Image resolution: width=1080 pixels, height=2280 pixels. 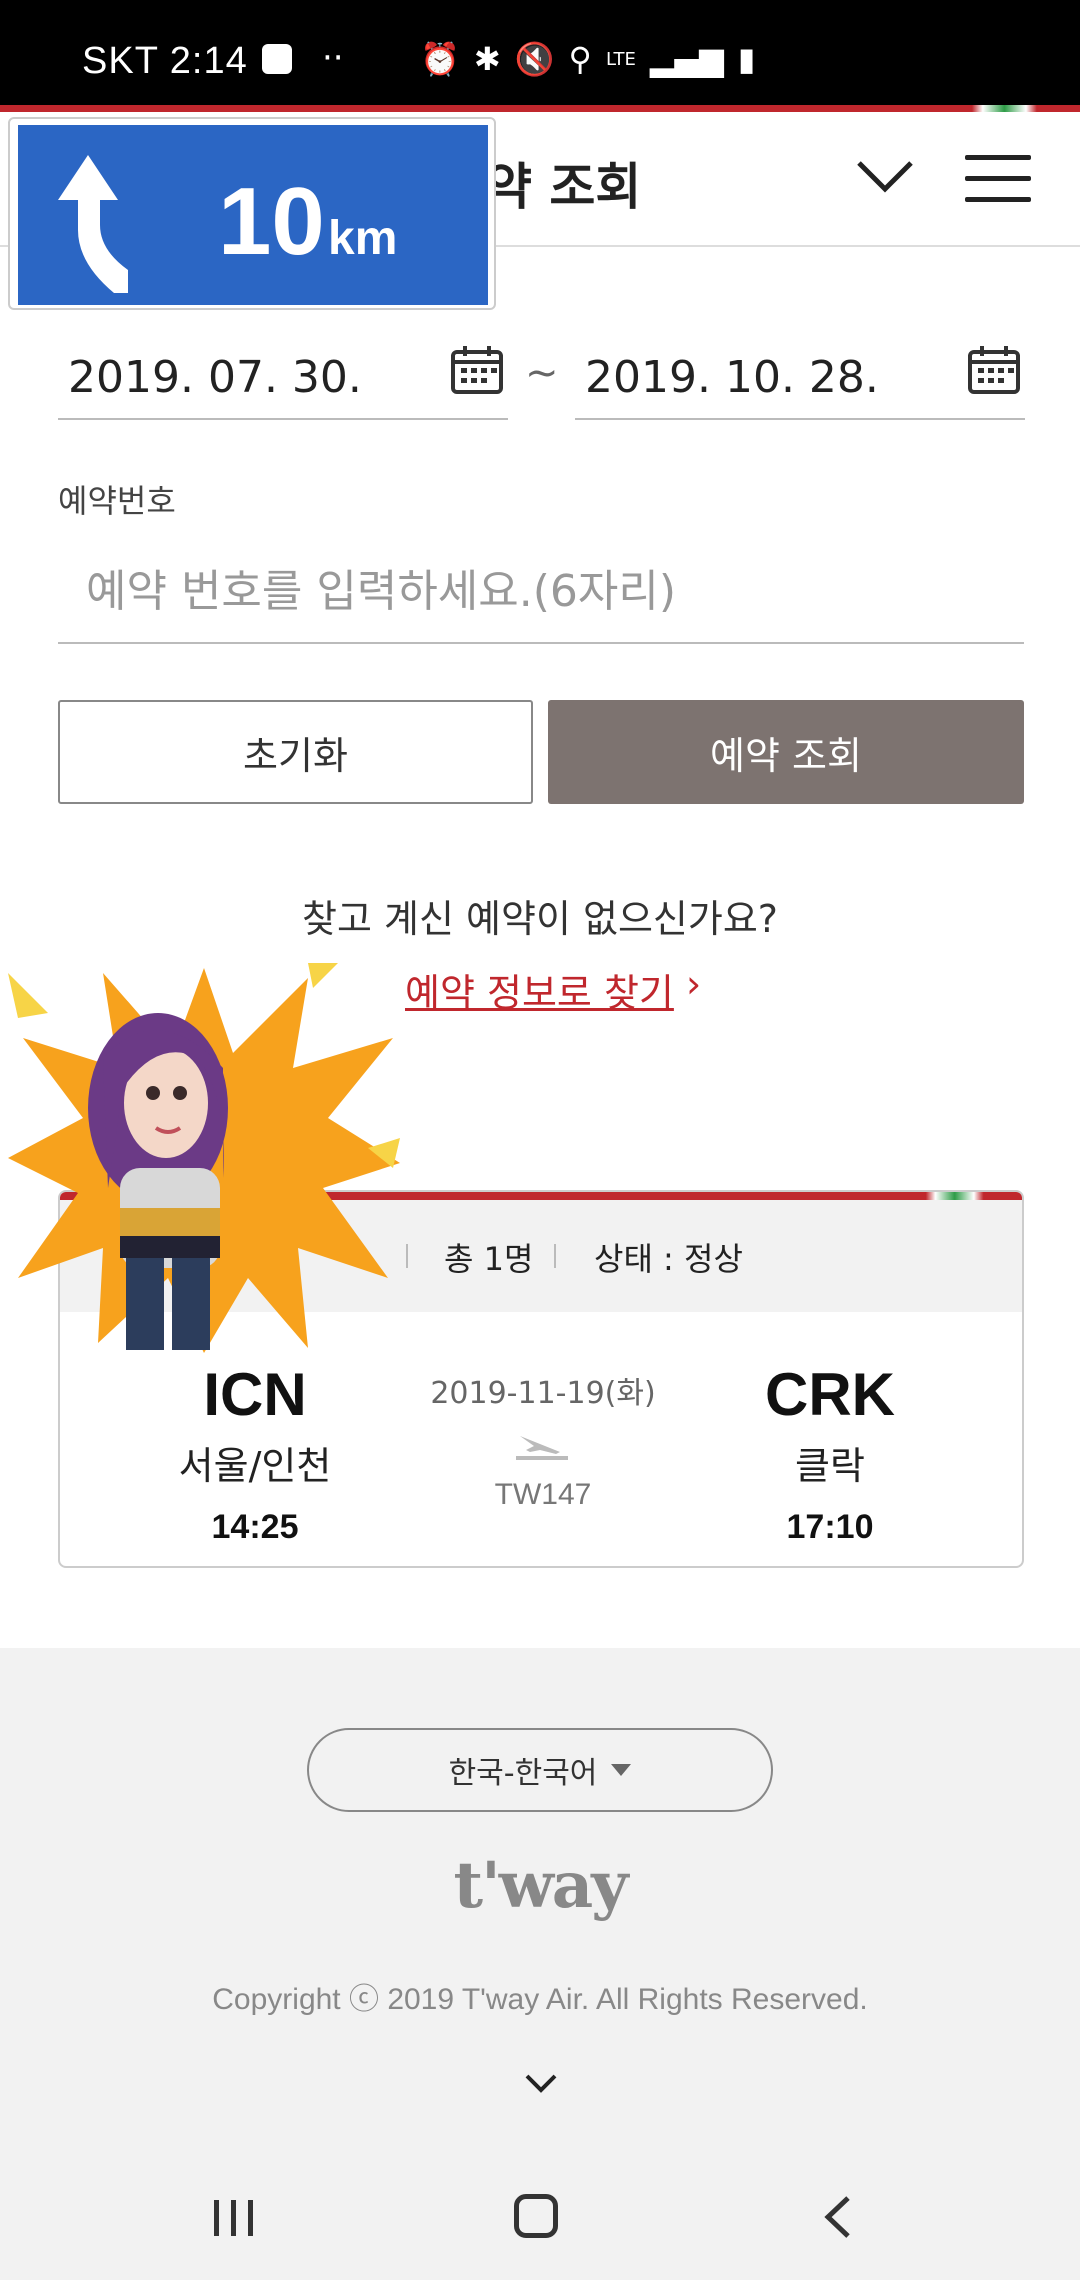 I want to click on status-icons: ⏰ ✱ 🔇 ⚲ LTE ▂▄▆ ▮, so click(x=587, y=59).